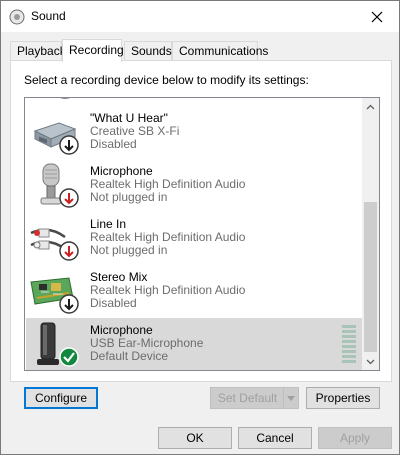 Image resolution: width=400 pixels, height=455 pixels. Describe the element at coordinates (54, 244) in the screenshot. I see `line-in-cable-icon` at that location.